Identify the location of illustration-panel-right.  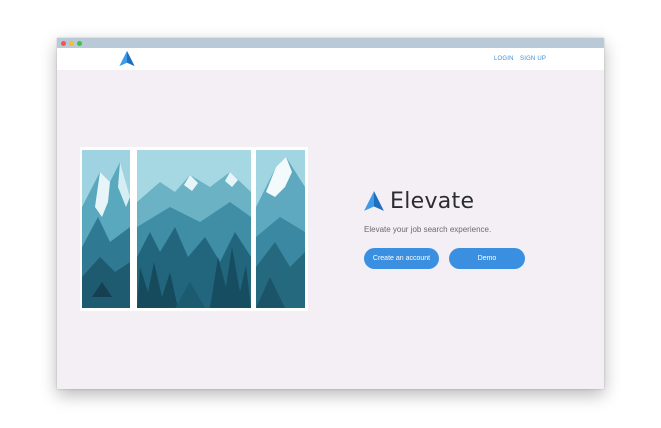
(280, 229).